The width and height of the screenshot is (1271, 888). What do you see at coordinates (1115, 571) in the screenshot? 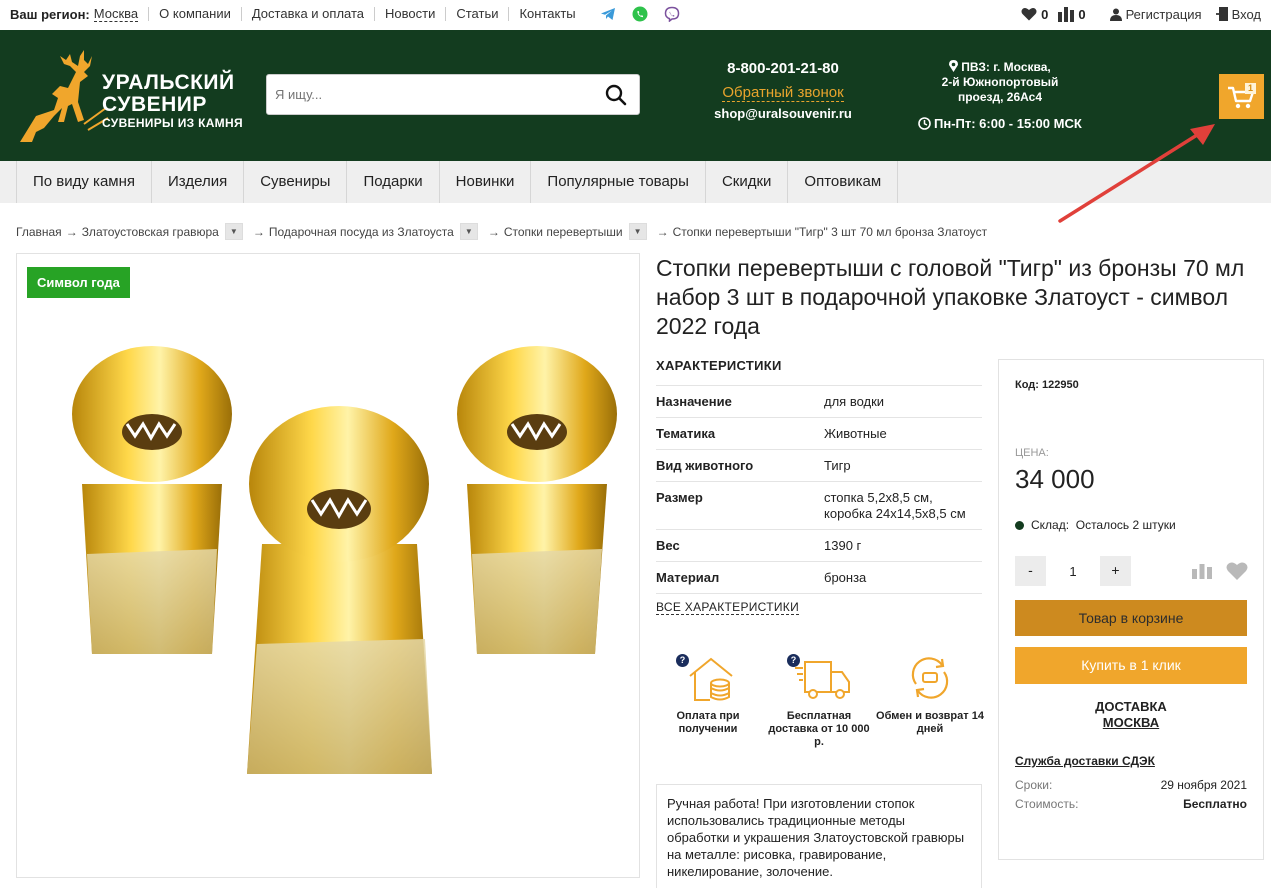
I see `qty-increase-button: +` at bounding box center [1115, 571].